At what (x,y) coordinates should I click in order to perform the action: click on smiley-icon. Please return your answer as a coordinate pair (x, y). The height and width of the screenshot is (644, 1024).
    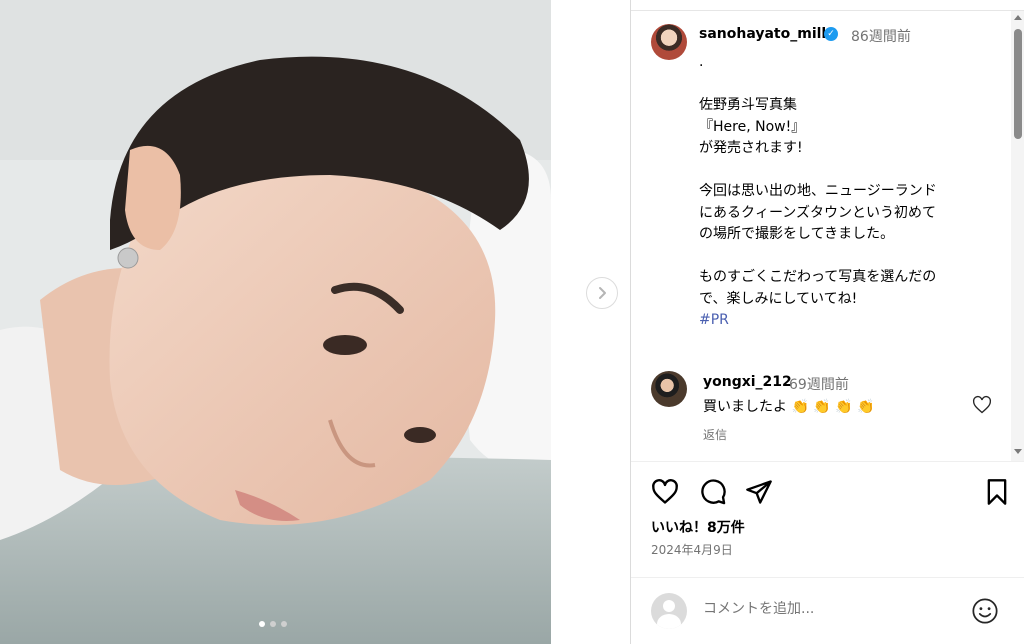
    Looking at the image, I should click on (985, 611).